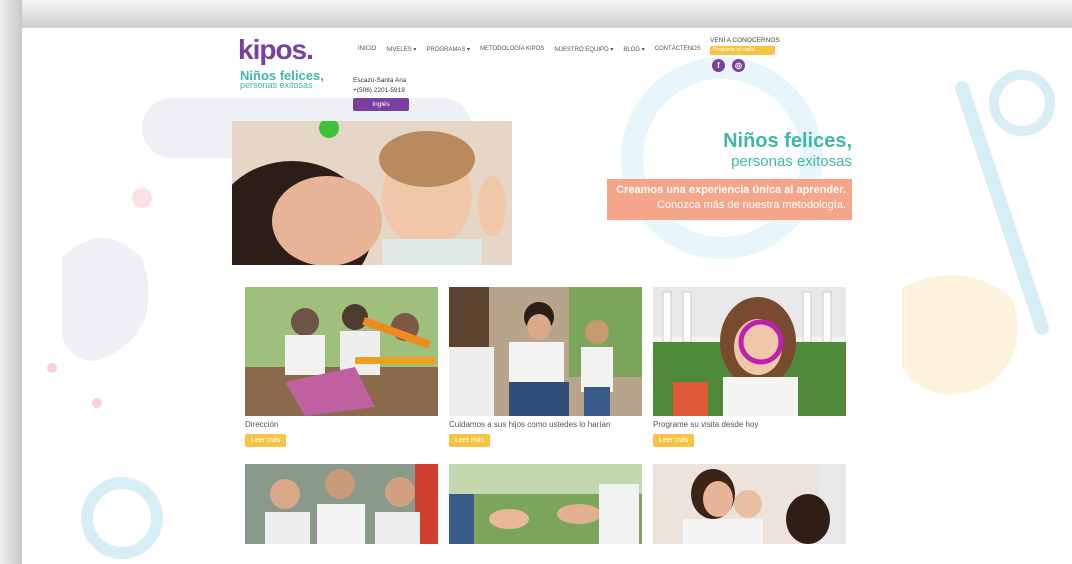 Image resolution: width=1072 pixels, height=564 pixels. What do you see at coordinates (678, 49) in the screenshot?
I see `nav-item-contactenos: CONTÁCTENOS` at bounding box center [678, 49].